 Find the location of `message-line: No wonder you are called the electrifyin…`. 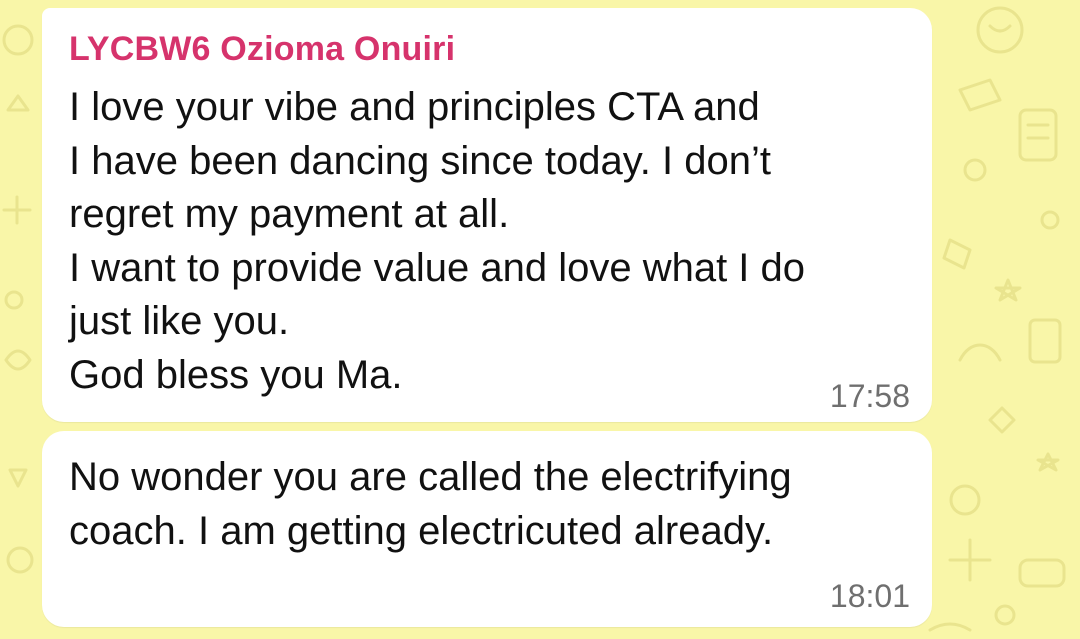

message-line: No wonder you are called the electrifyin… is located at coordinates (430, 477).